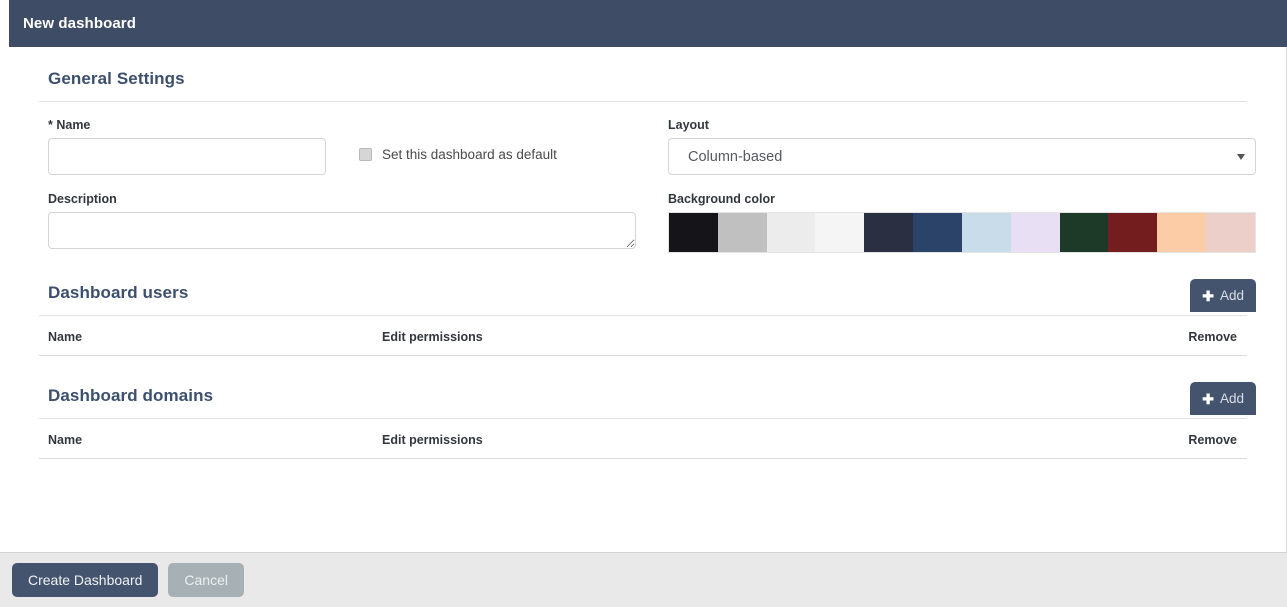 The image size is (1287, 607). I want to click on background-color-palette, so click(962, 232).